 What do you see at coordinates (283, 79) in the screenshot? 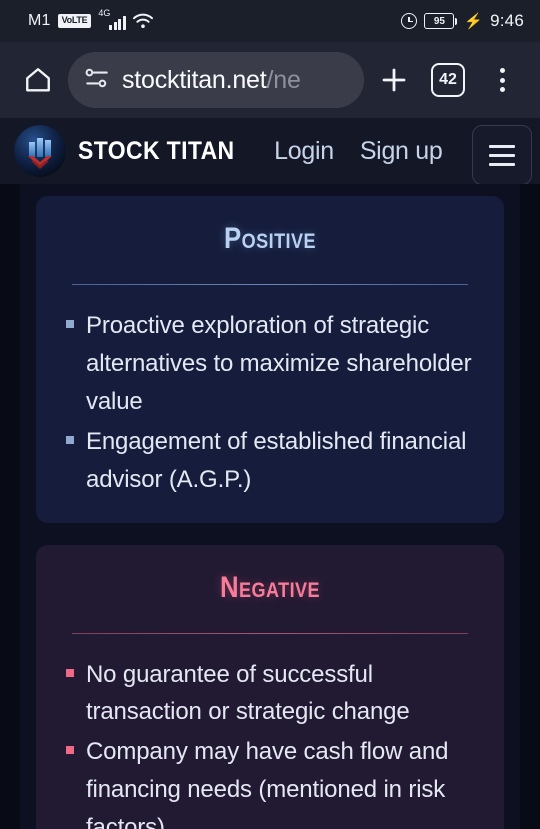
I see `url-path: /ne` at bounding box center [283, 79].